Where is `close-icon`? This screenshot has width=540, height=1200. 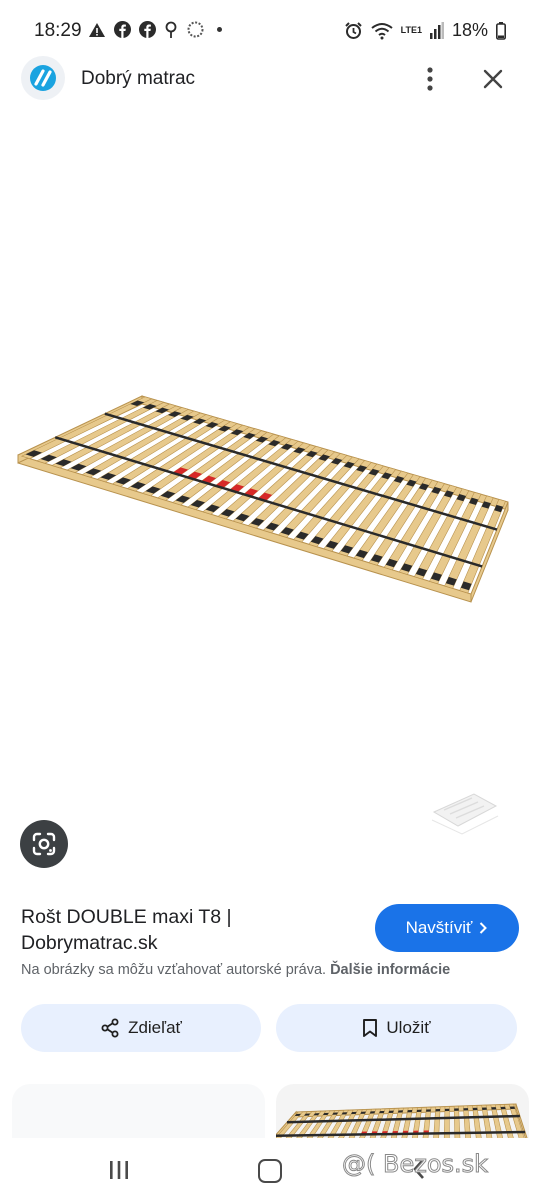
close-icon is located at coordinates (493, 79).